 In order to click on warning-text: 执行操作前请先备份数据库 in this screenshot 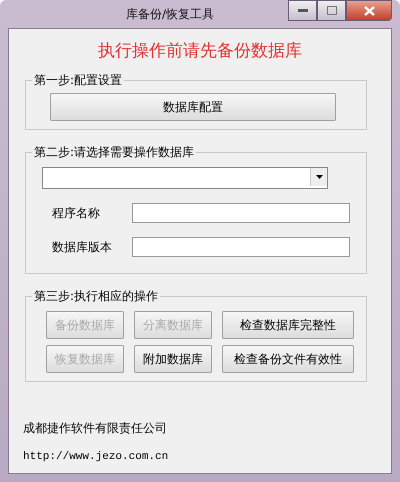, I will do `click(200, 51)`.